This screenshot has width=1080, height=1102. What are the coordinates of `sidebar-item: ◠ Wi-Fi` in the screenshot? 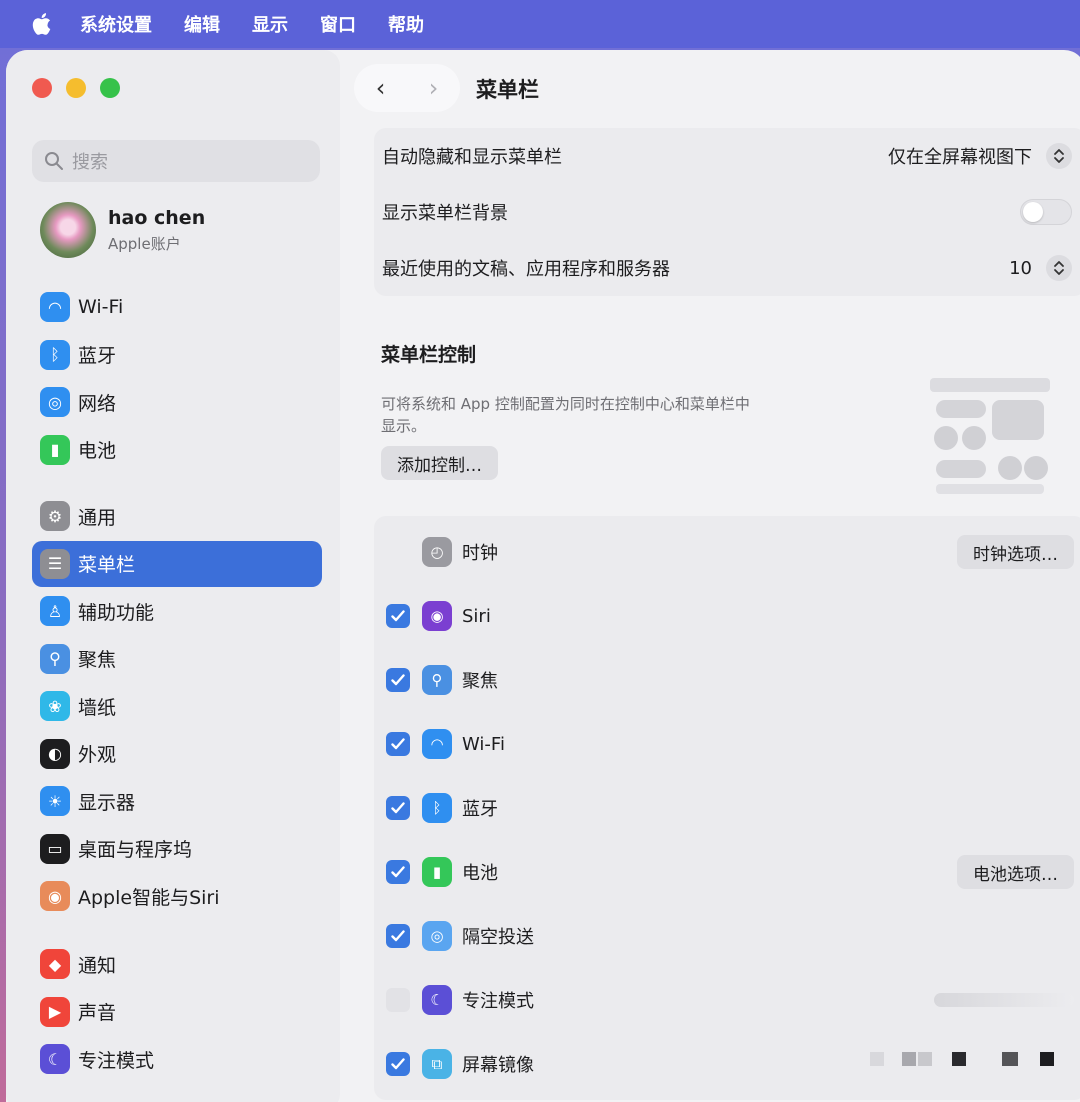 It's located at (177, 307).